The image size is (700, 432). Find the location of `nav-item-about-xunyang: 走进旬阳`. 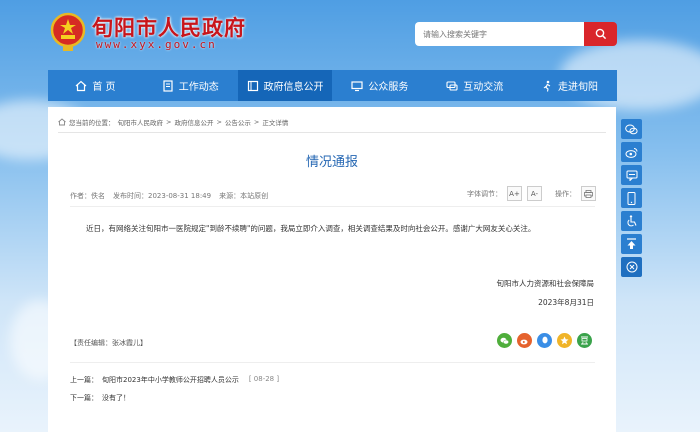

nav-item-about-xunyang: 走进旬阳 is located at coordinates (569, 85).